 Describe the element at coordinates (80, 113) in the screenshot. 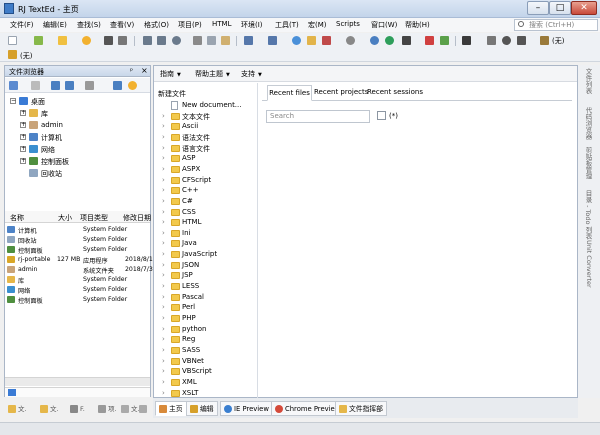

I see `tree-item-library: + 库` at that location.